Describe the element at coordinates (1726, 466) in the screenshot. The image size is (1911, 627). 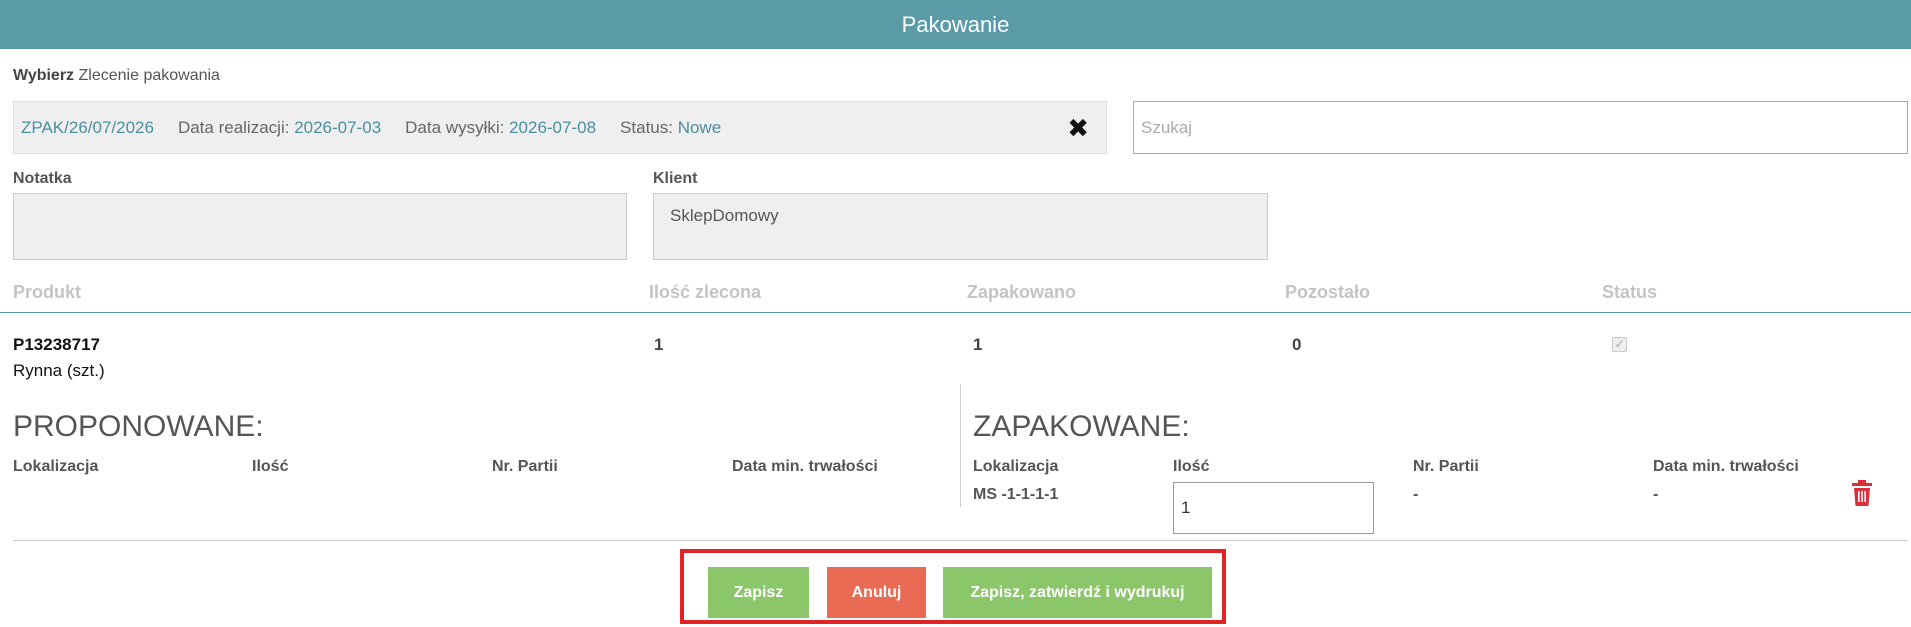
I see `packed-header-expiry: Data min. trwałości` at that location.